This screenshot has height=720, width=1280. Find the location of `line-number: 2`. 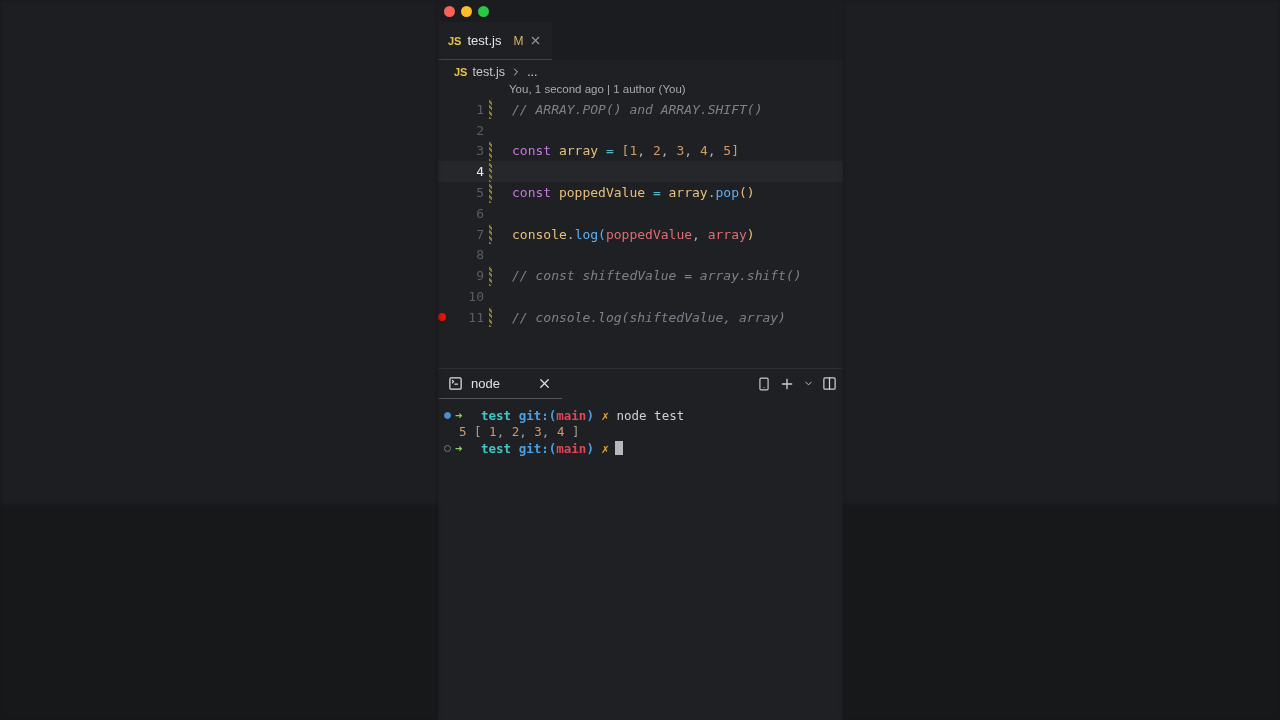

line-number: 2 is located at coordinates (479, 130).